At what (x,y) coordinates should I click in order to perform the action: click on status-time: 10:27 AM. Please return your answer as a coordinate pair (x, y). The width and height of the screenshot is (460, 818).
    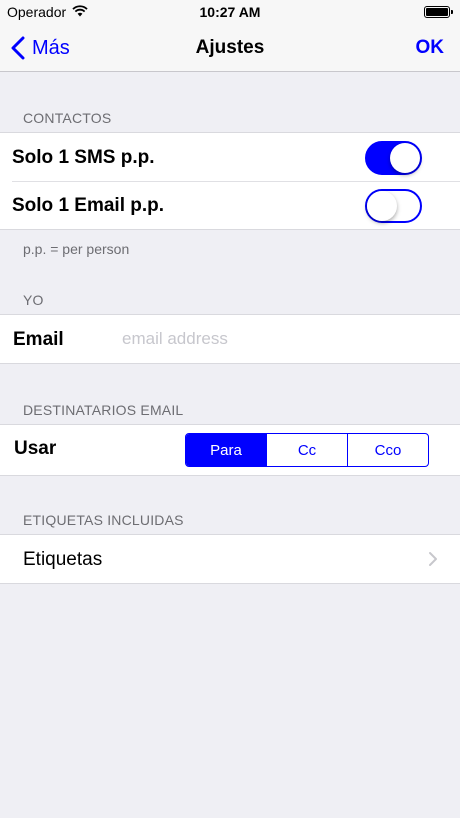
    Looking at the image, I should click on (230, 12).